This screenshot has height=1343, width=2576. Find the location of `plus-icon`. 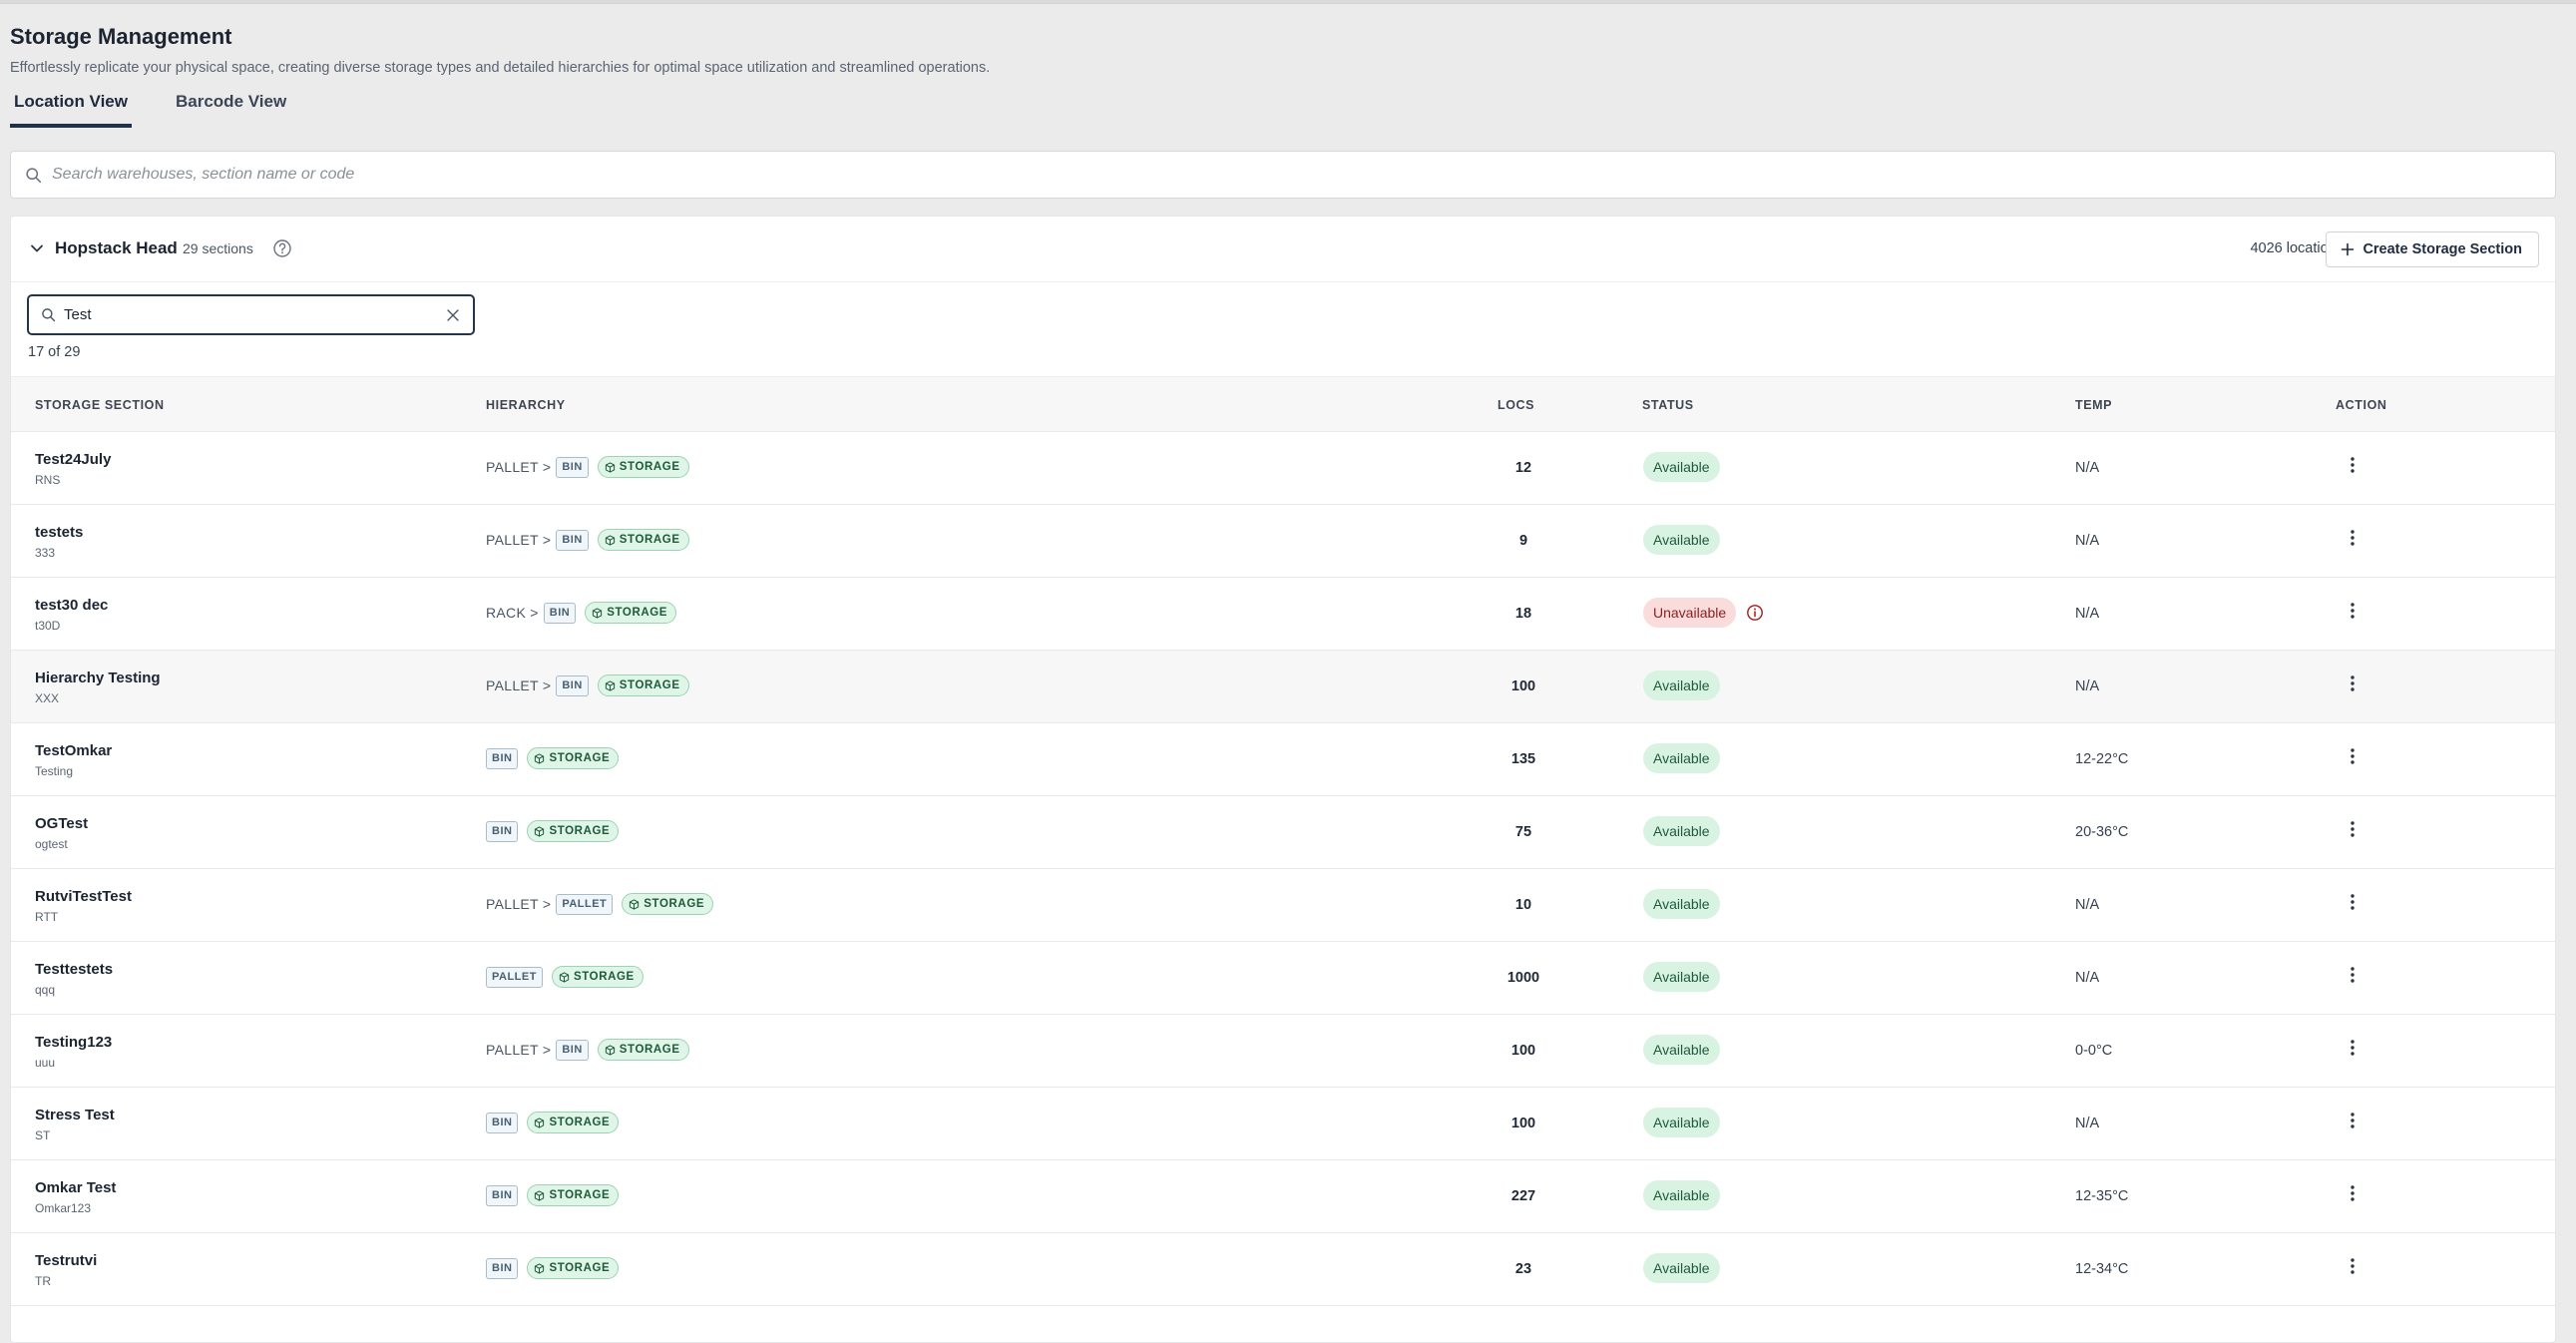

plus-icon is located at coordinates (2348, 249).